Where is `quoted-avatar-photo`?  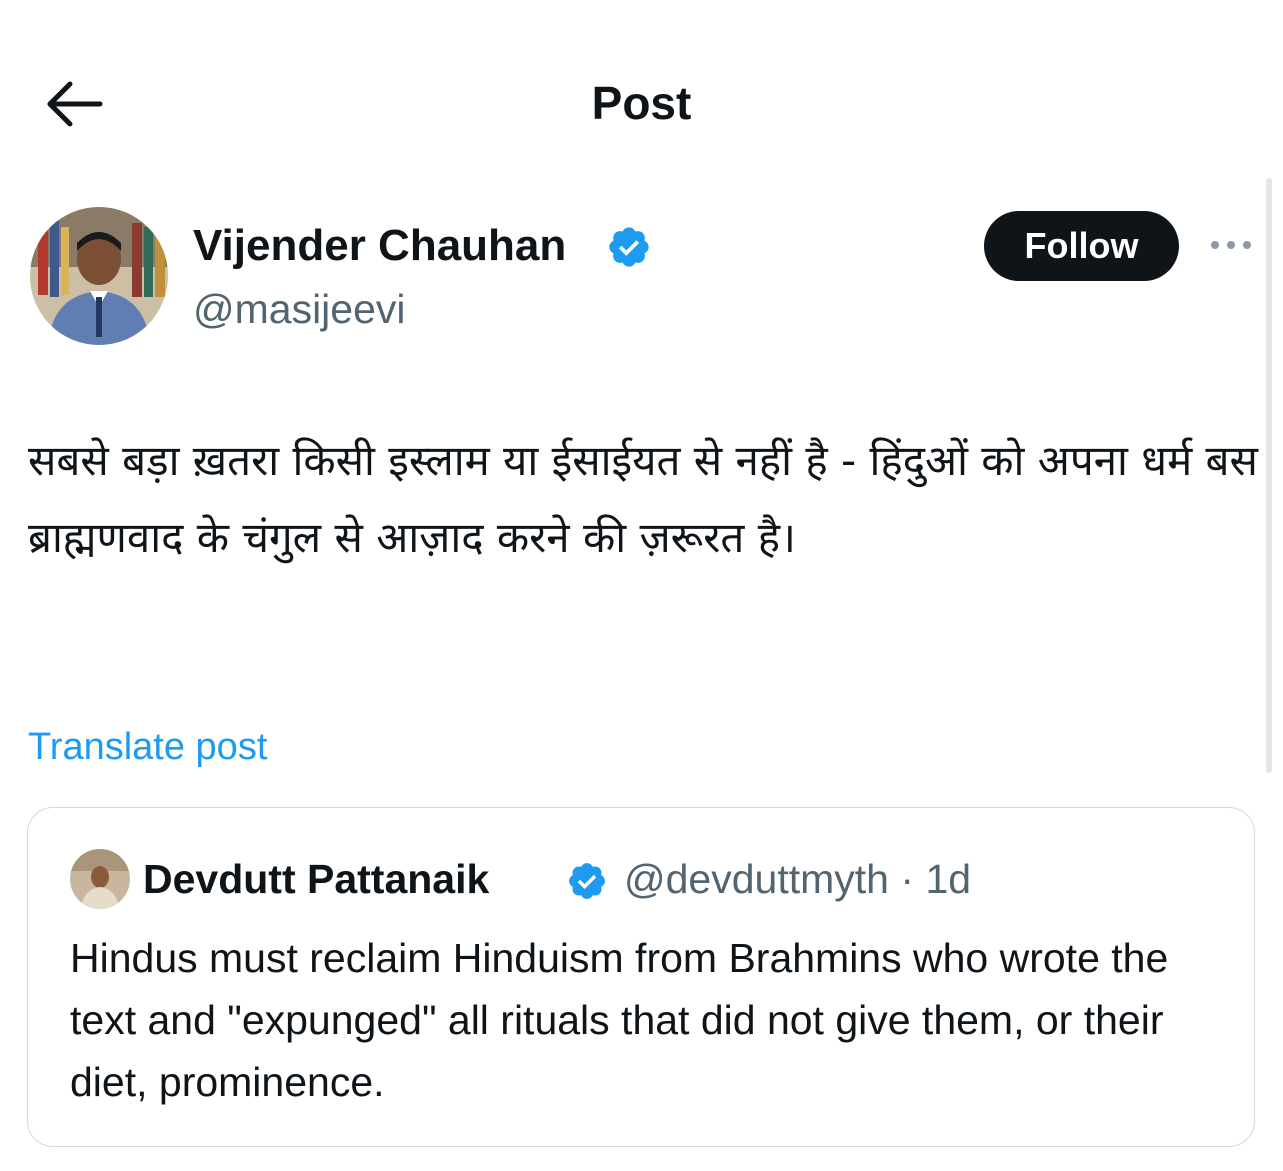
quoted-avatar-photo is located at coordinates (100, 879).